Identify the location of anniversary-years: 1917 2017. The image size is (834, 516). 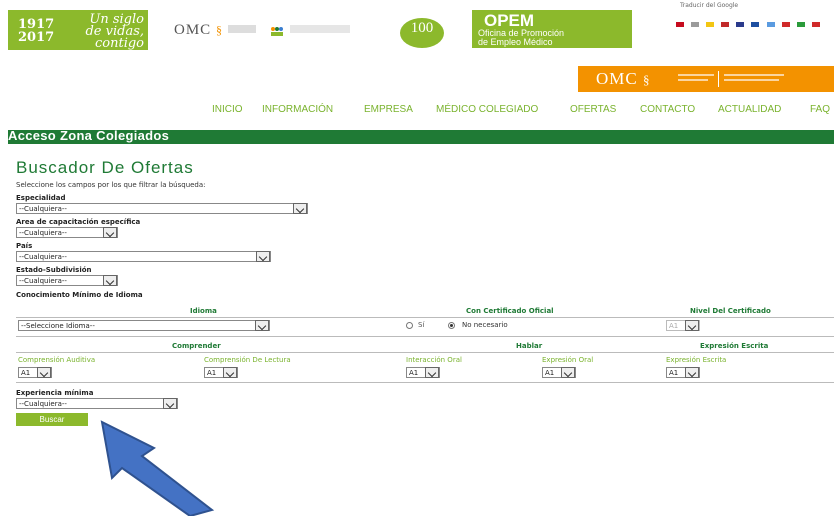
(36, 31).